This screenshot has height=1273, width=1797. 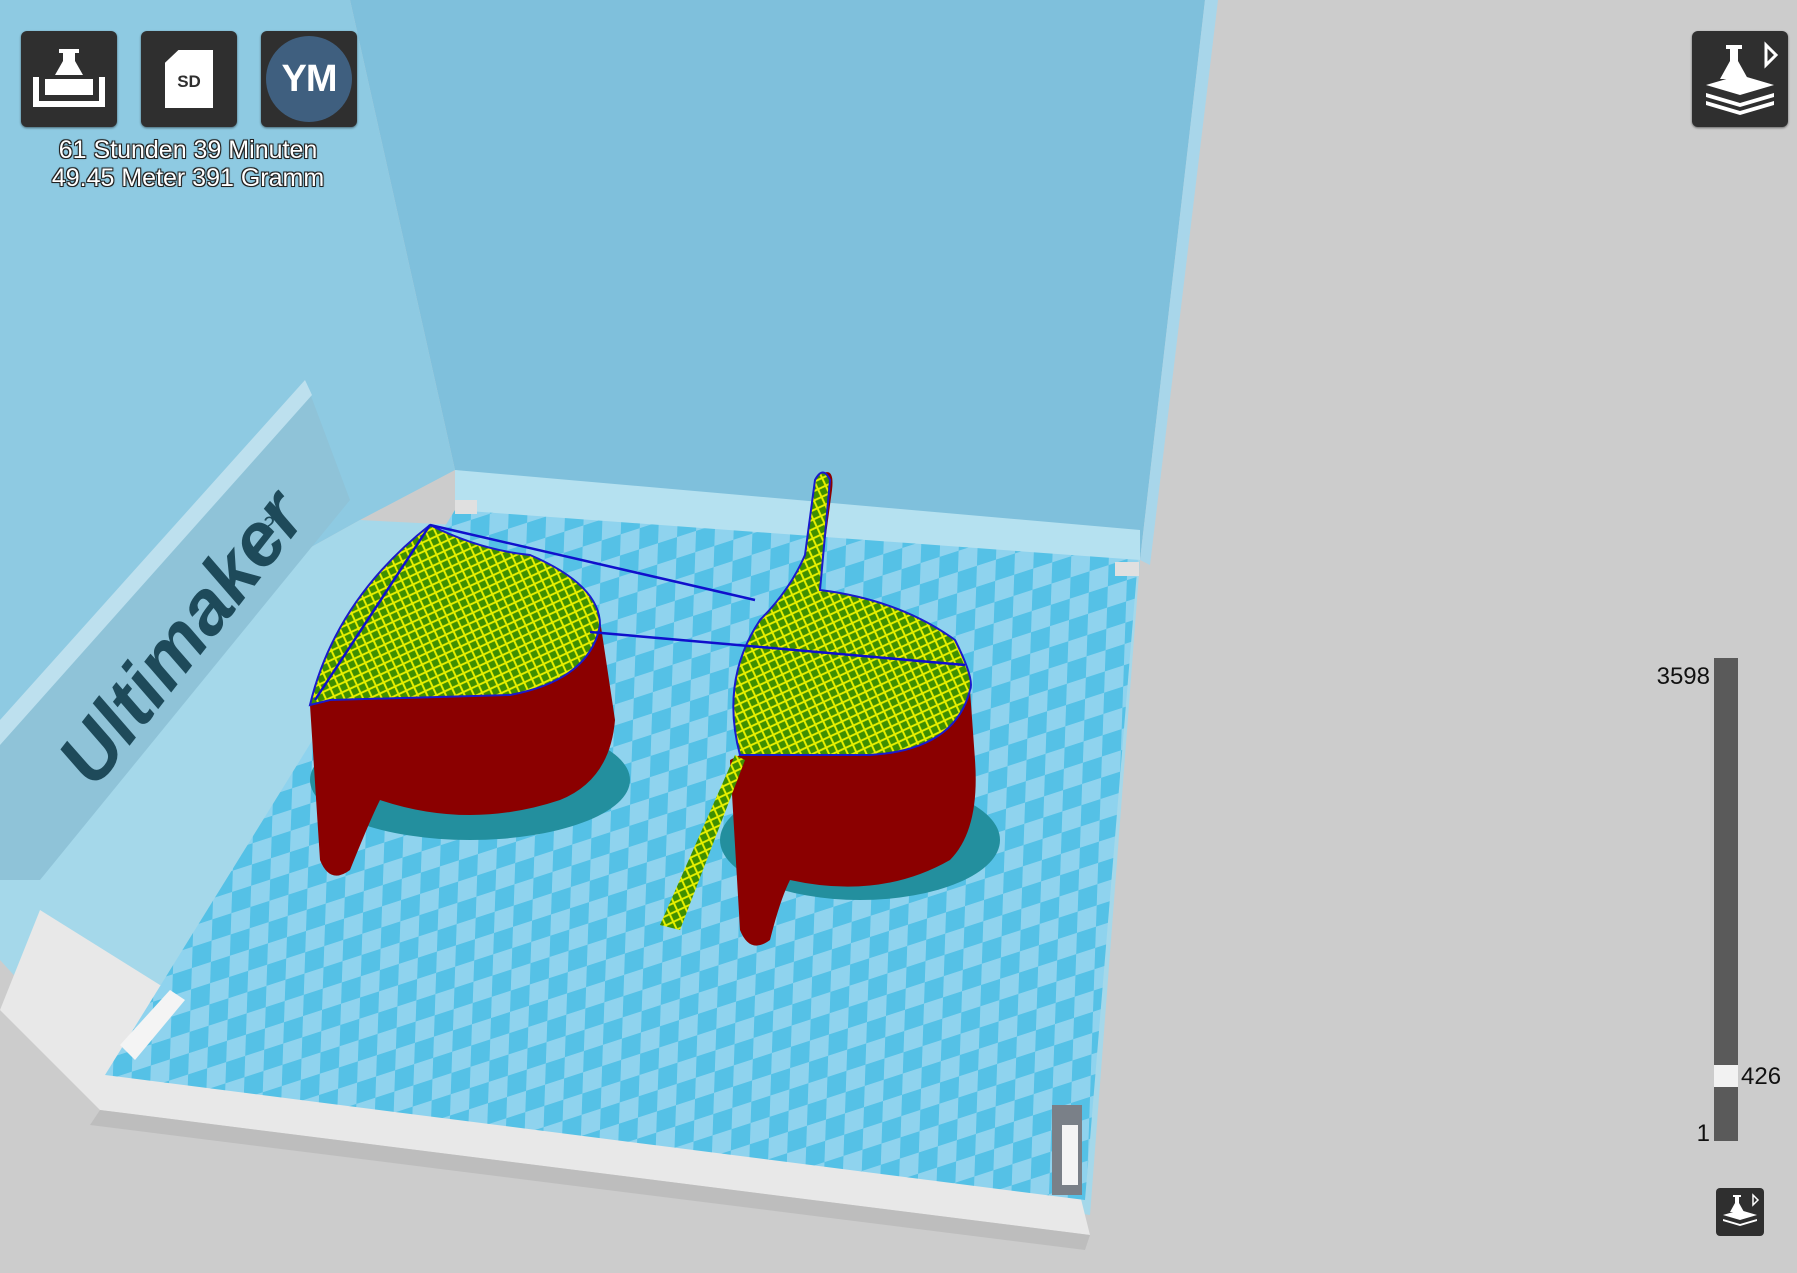 I want to click on layer-slider-track, so click(x=1726, y=899).